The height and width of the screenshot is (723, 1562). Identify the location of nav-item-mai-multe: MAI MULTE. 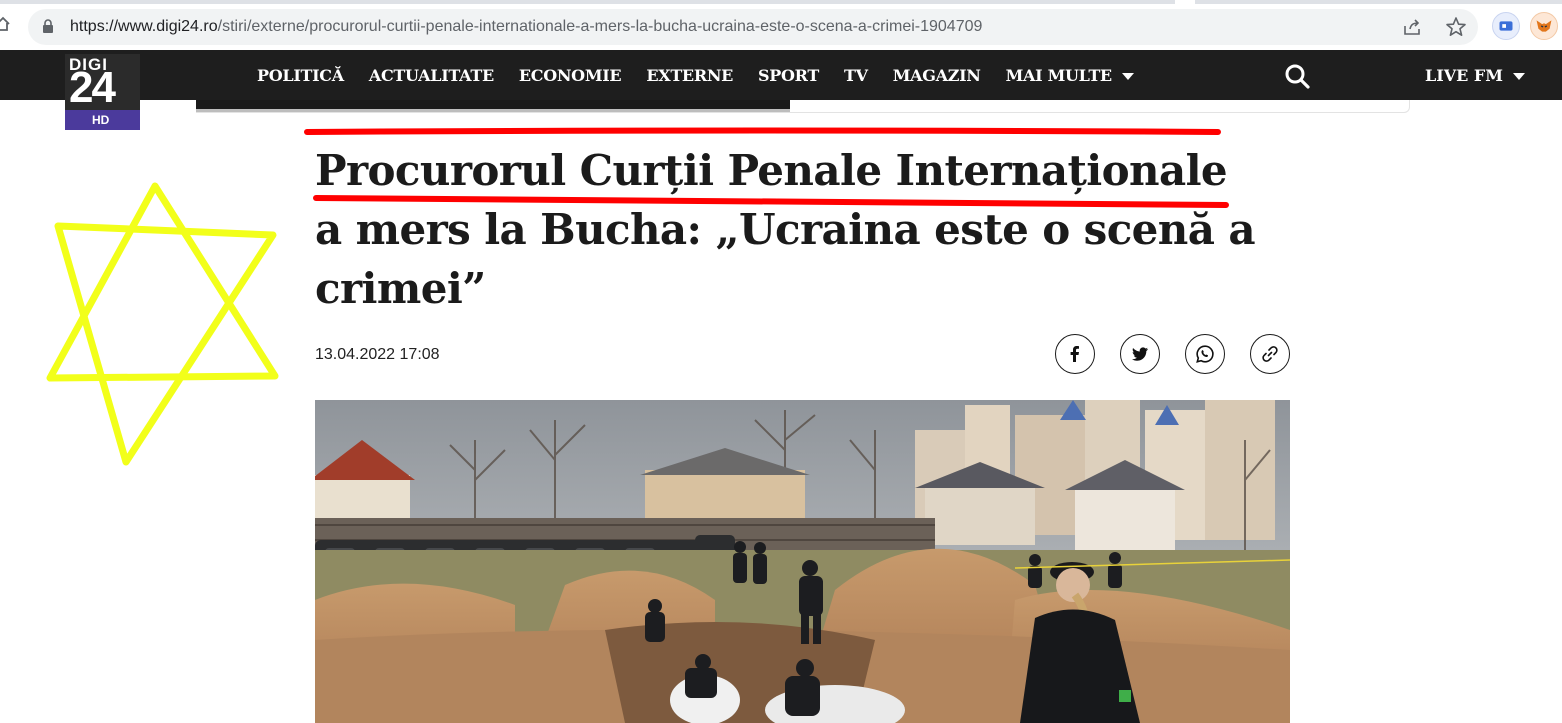
(1070, 75).